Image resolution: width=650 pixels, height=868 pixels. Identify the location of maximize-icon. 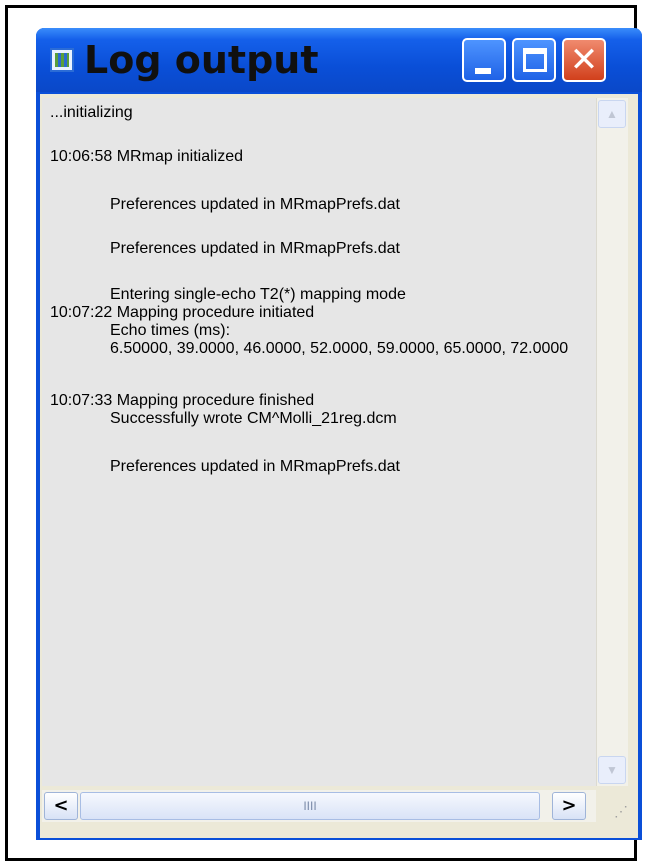
(535, 60).